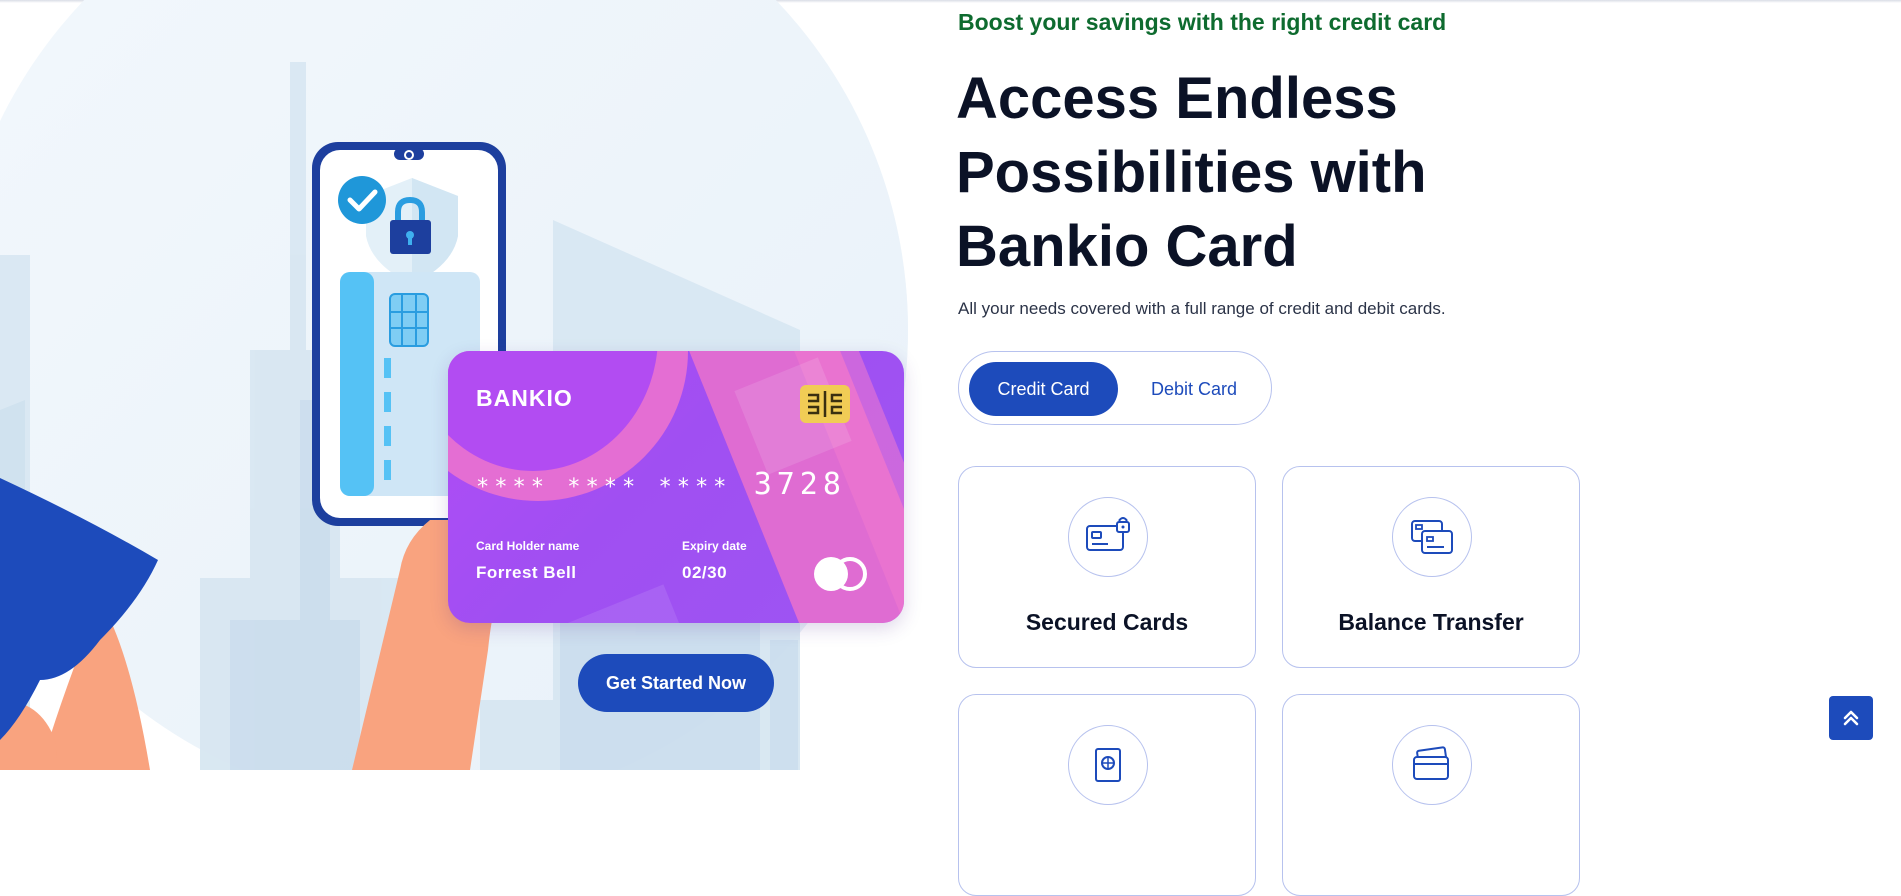 The height and width of the screenshot is (896, 1901). What do you see at coordinates (1191, 172) in the screenshot?
I see `title-line-2: Possibilities with` at bounding box center [1191, 172].